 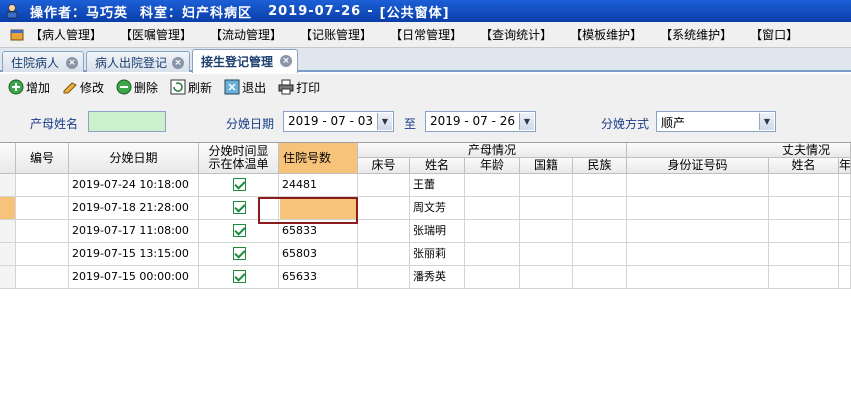 I want to click on col-header-husband-name: 姓名, so click(x=804, y=166).